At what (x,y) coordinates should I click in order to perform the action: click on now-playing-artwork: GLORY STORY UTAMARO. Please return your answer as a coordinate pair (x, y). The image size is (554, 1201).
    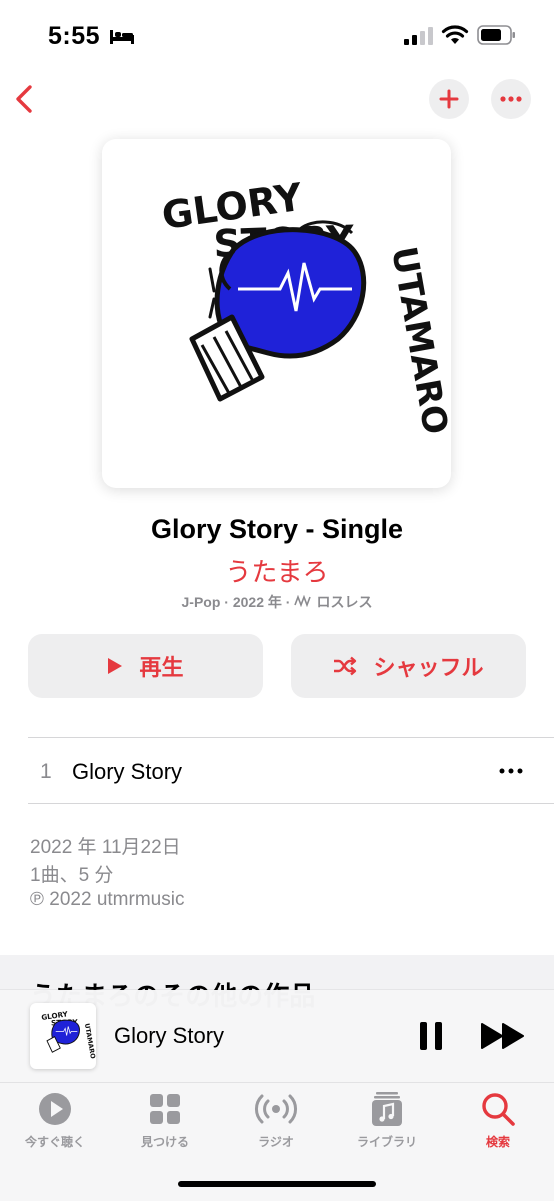
    Looking at the image, I should click on (63, 1036).